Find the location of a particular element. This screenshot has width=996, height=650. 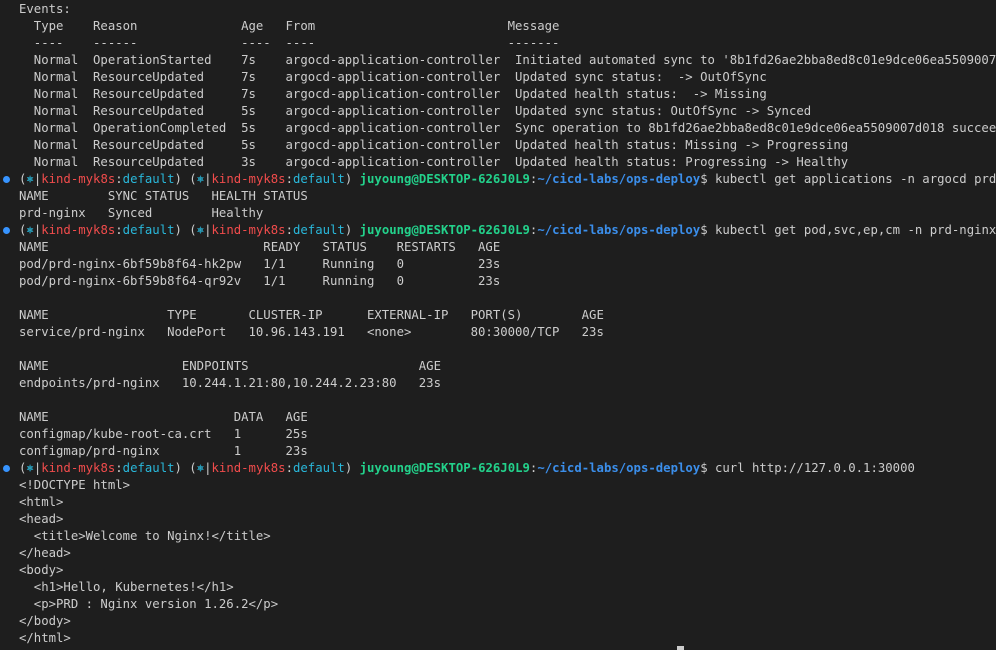

terminal-cursor is located at coordinates (680, 648).